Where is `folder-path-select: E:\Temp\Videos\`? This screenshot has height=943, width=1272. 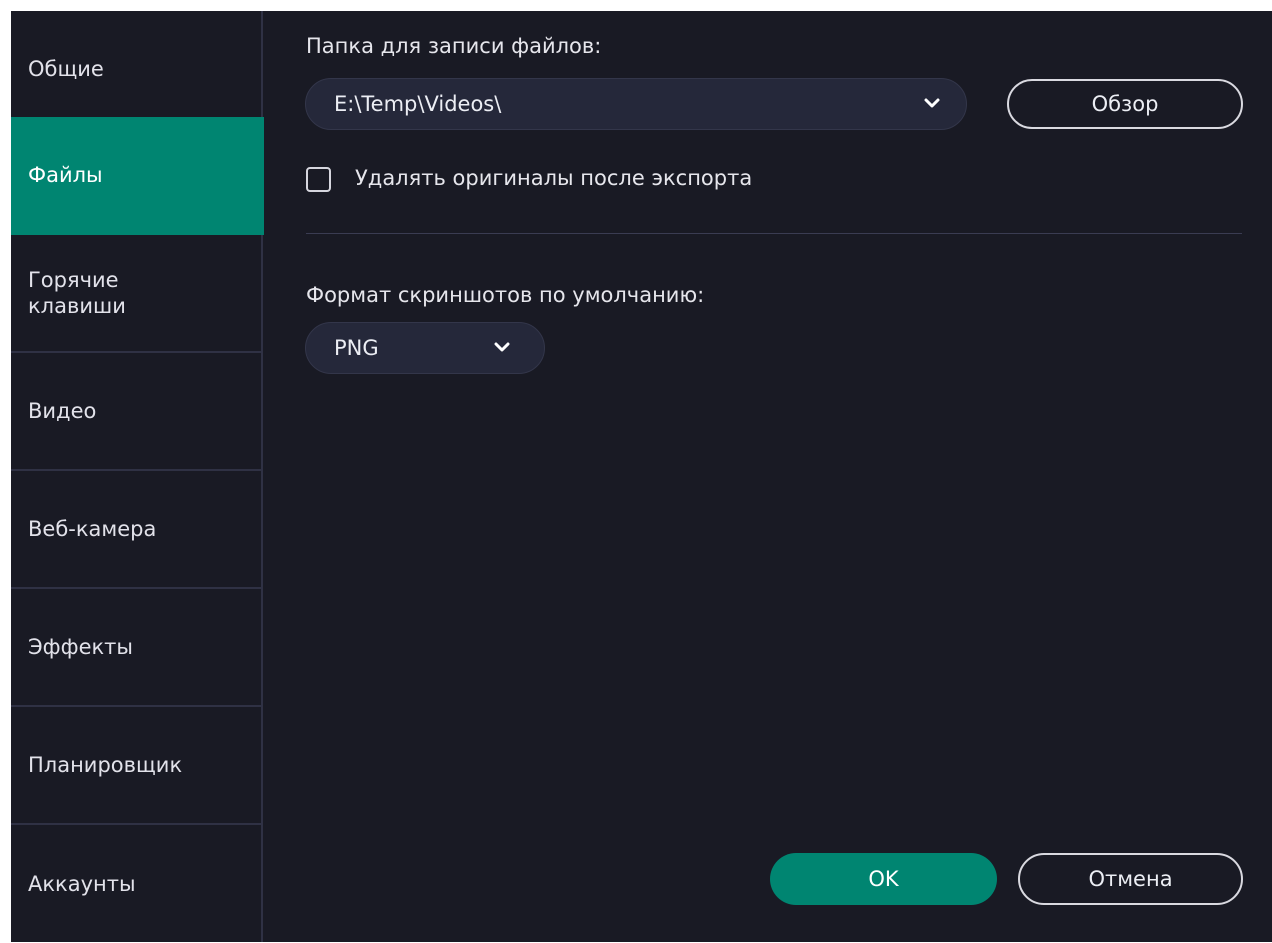 folder-path-select: E:\Temp\Videos\ is located at coordinates (636, 104).